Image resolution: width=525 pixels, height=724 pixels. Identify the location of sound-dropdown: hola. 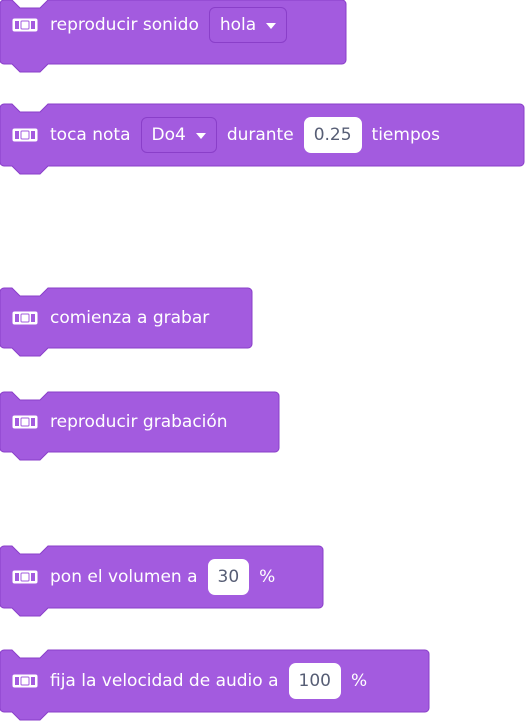
(248, 25).